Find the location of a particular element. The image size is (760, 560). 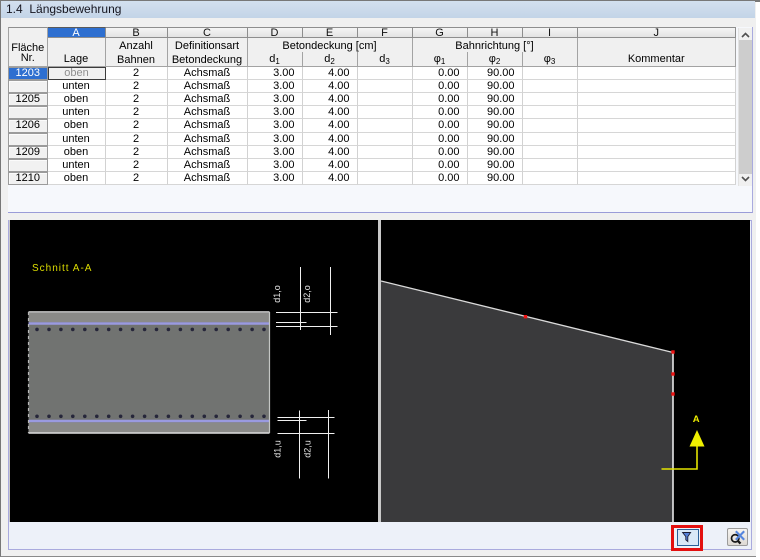

svg-text: A is located at coordinates (695, 419).